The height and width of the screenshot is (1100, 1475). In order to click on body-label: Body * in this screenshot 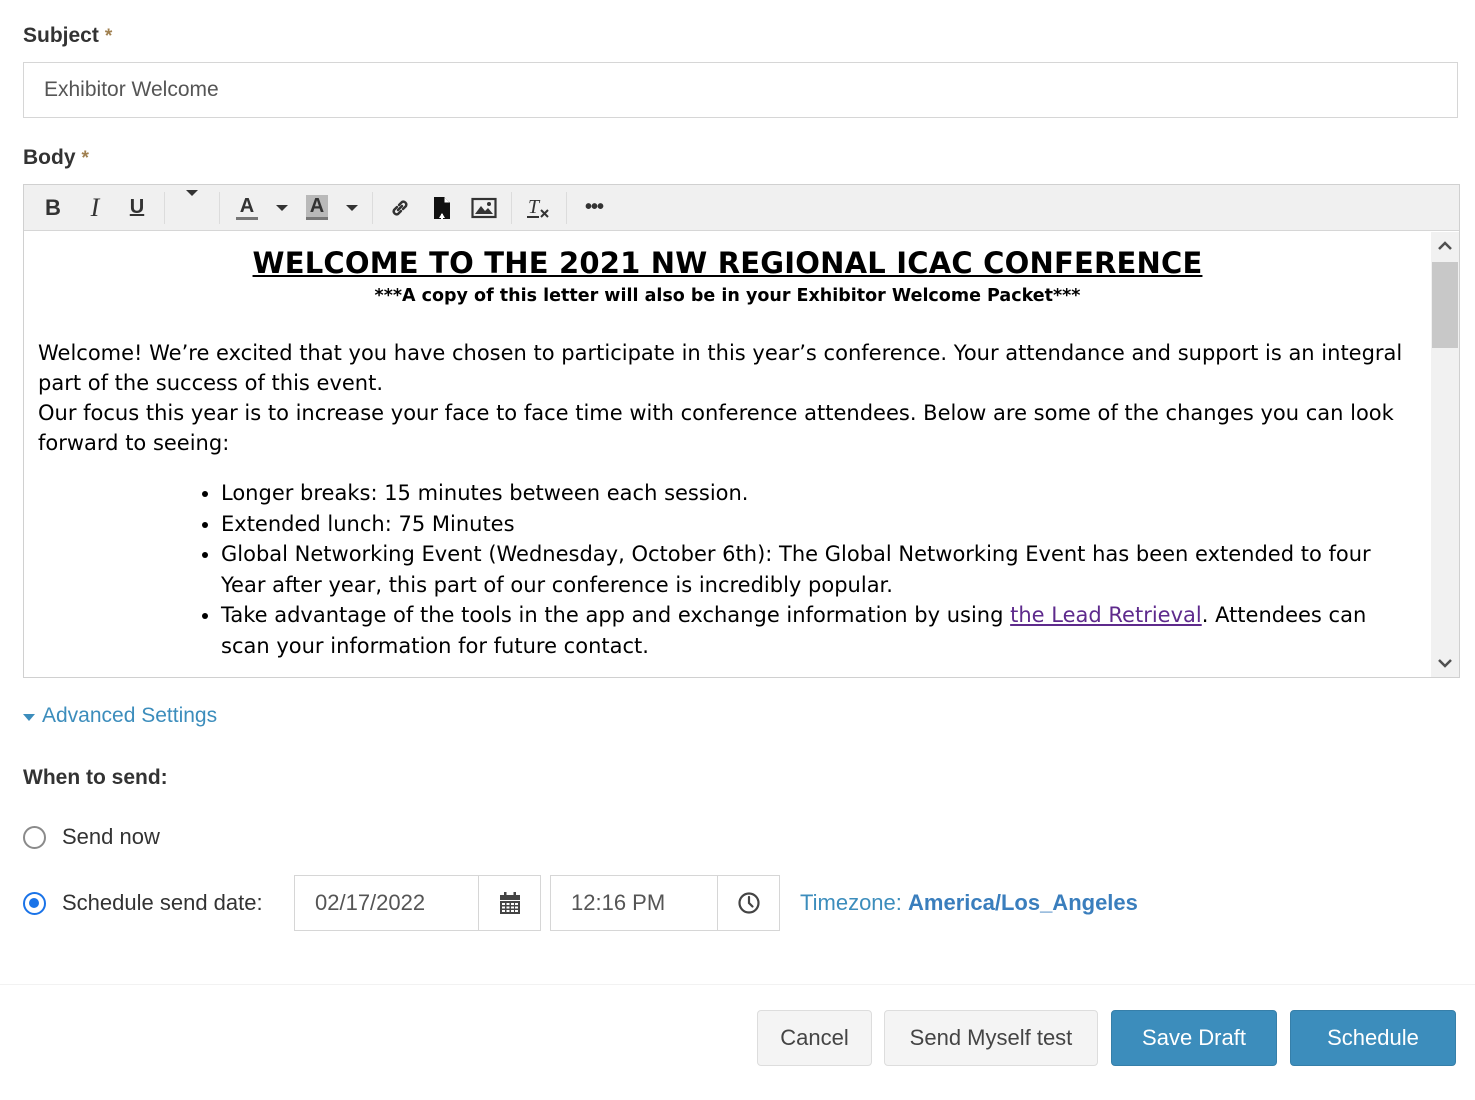, I will do `click(56, 158)`.